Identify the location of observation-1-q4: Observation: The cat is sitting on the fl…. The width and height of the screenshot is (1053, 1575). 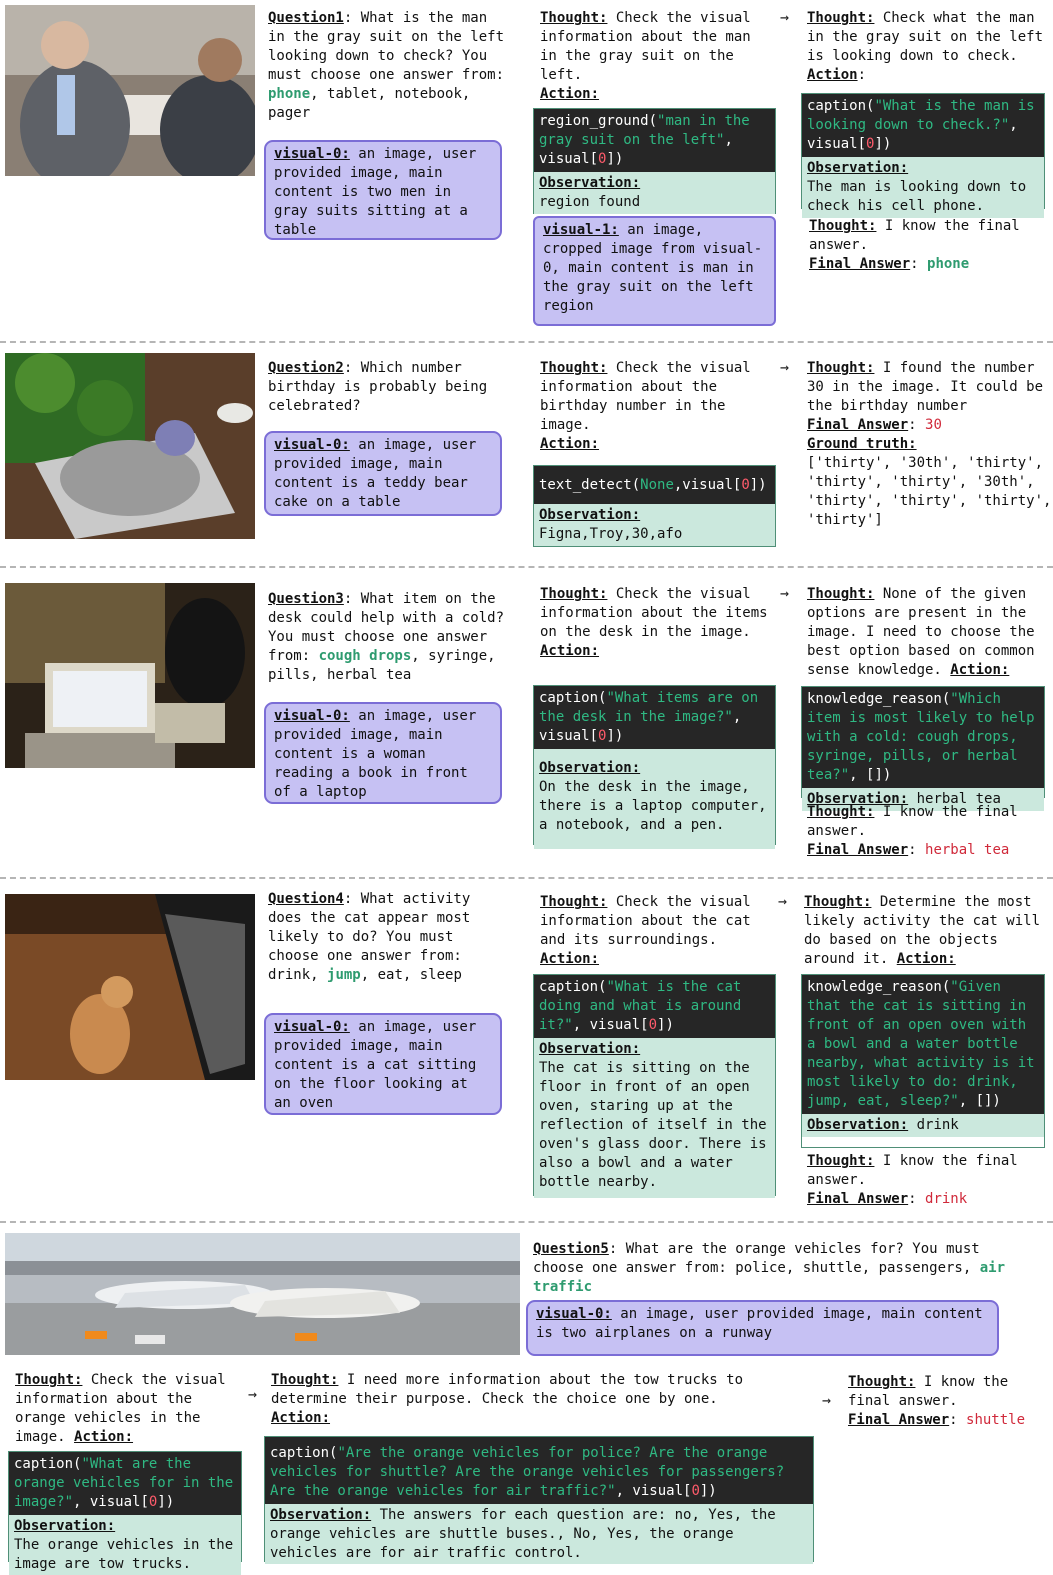
(654, 1118).